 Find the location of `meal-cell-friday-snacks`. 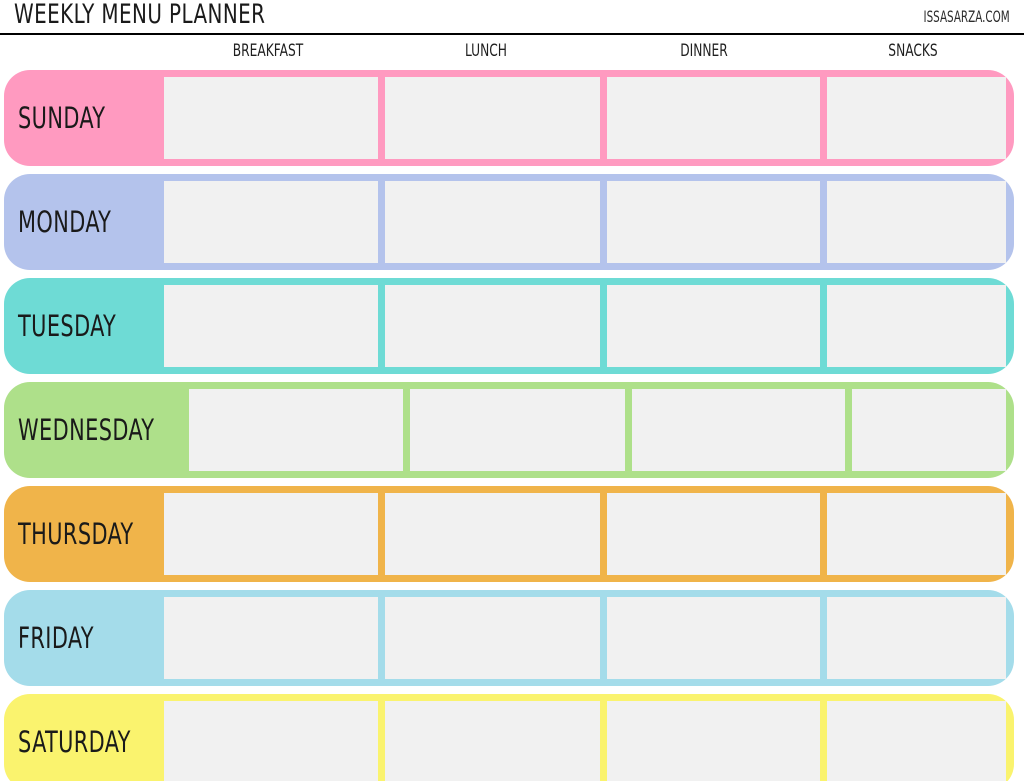

meal-cell-friday-snacks is located at coordinates (916, 638).